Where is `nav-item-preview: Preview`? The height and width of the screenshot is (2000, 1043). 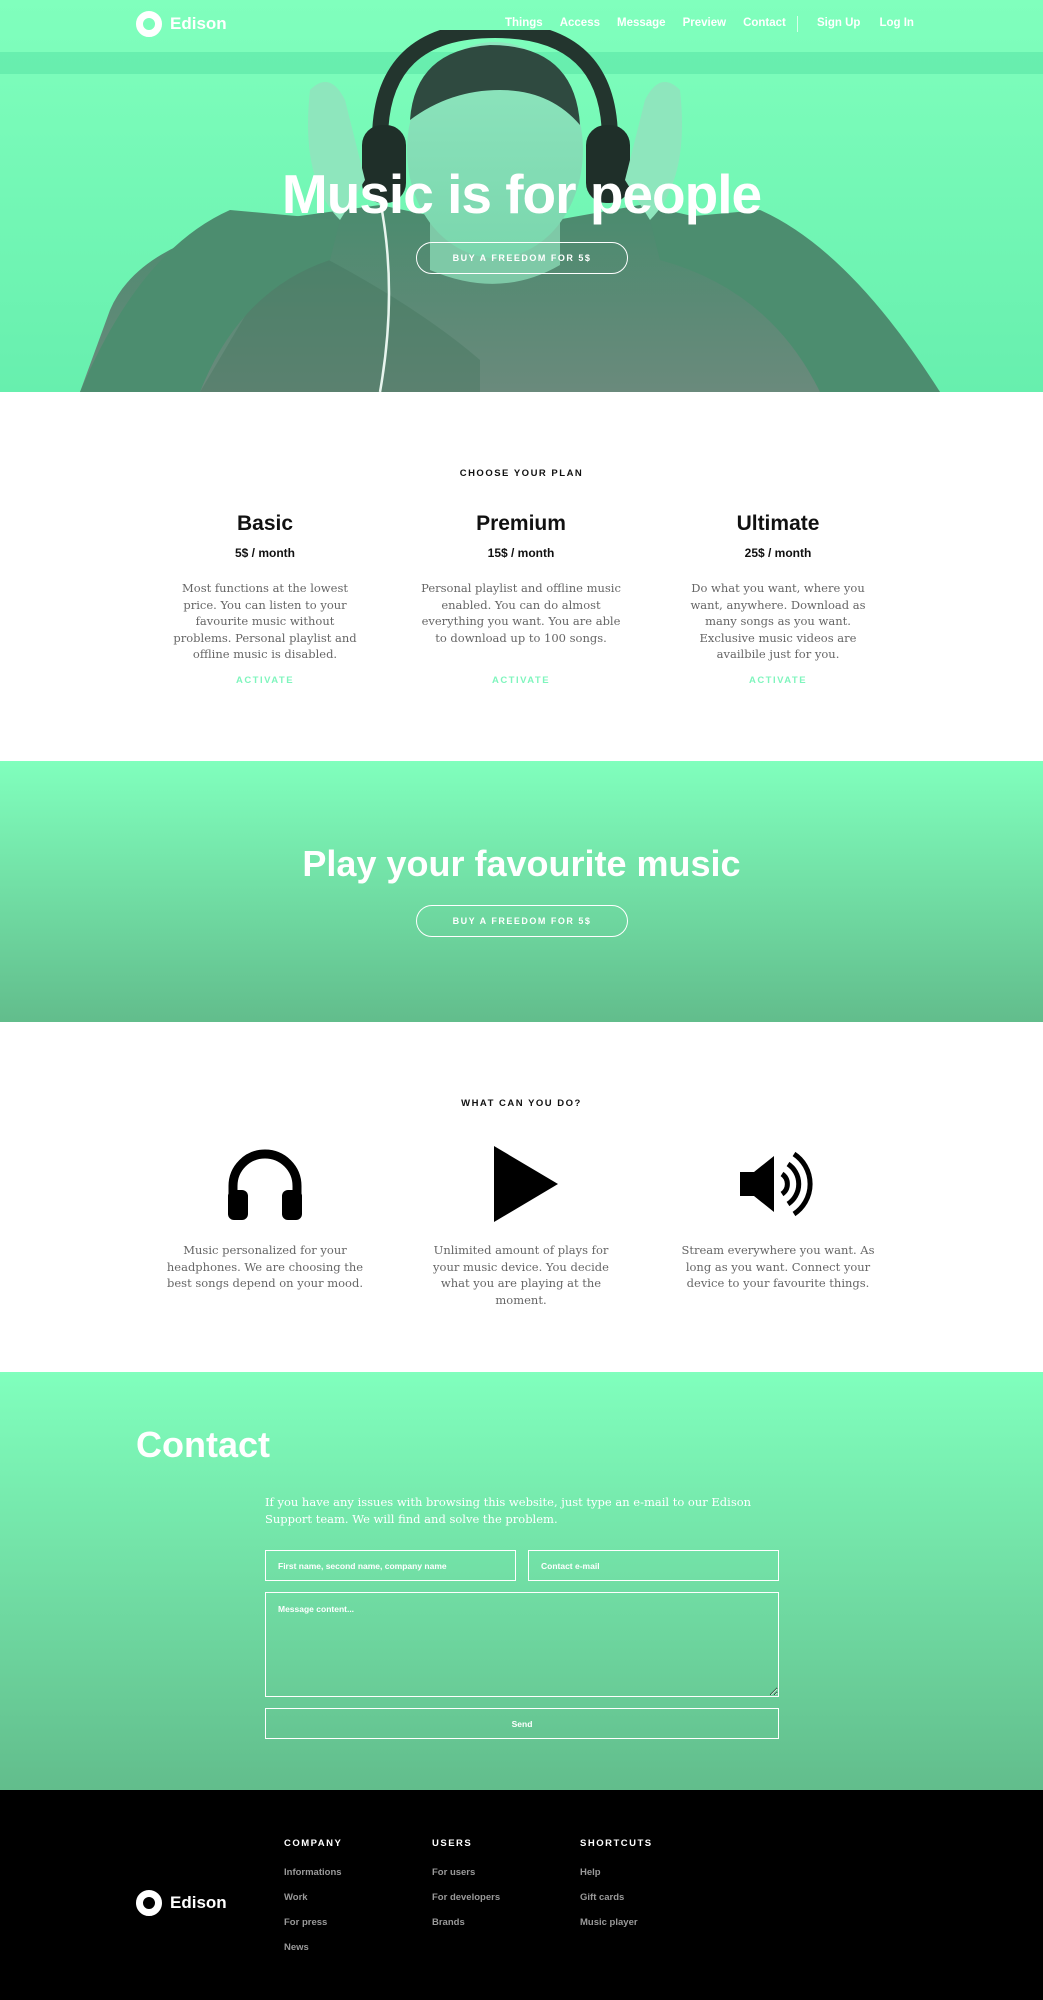
nav-item-preview: Preview is located at coordinates (704, 23).